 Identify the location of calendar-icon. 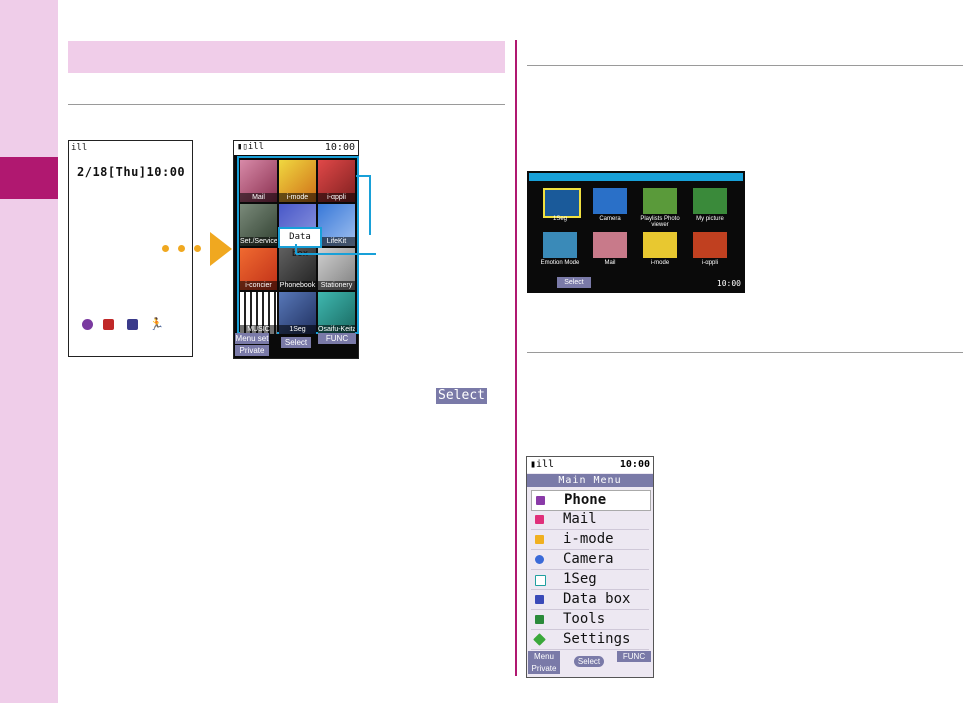
(108, 324).